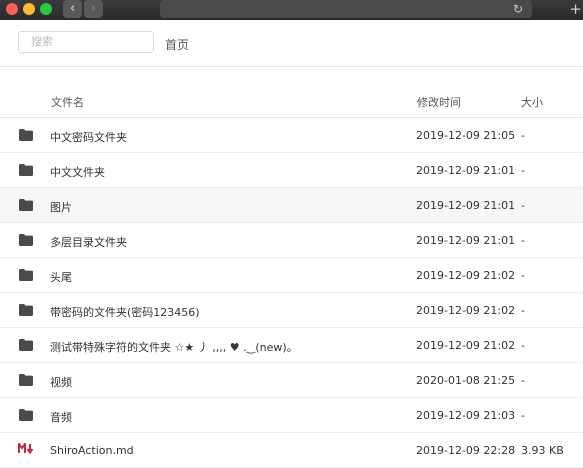 The image size is (583, 468). Describe the element at coordinates (12, 9) in the screenshot. I see `close-window-button` at that location.